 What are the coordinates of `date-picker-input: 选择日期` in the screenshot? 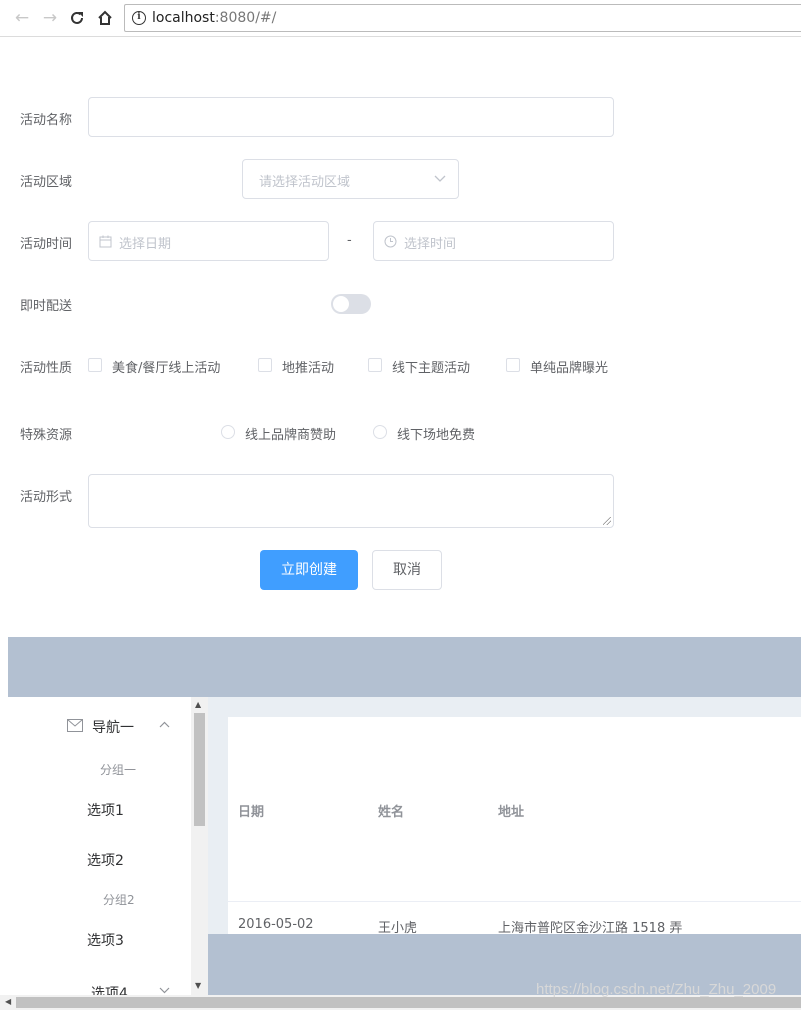 It's located at (208, 241).